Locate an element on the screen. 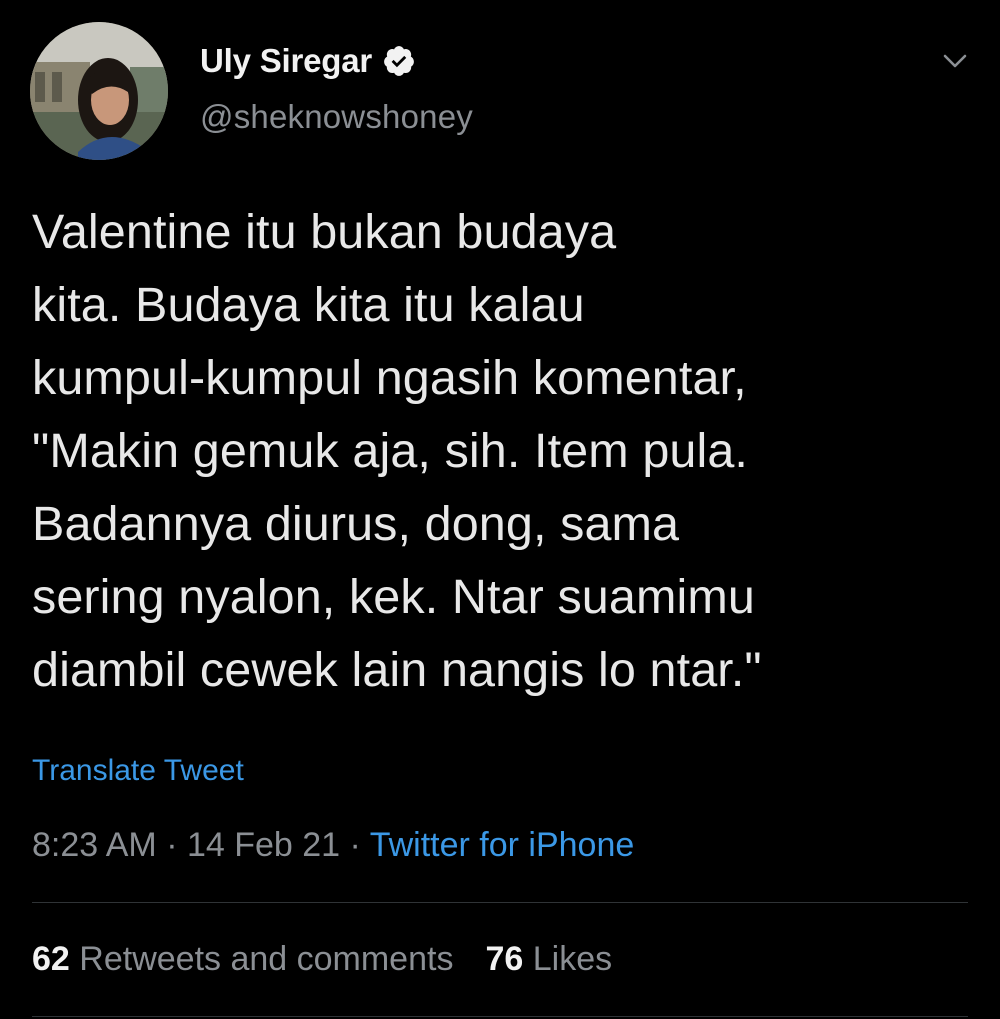 The image size is (1000, 1019). tweet-date: 14 Feb 21 is located at coordinates (263, 845).